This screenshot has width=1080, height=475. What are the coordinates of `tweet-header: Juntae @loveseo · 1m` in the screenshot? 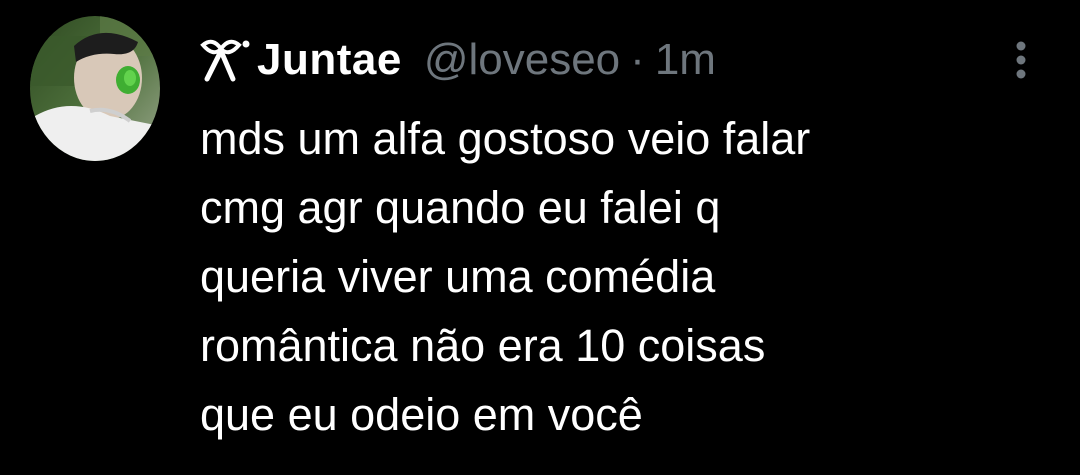 It's located at (456, 60).